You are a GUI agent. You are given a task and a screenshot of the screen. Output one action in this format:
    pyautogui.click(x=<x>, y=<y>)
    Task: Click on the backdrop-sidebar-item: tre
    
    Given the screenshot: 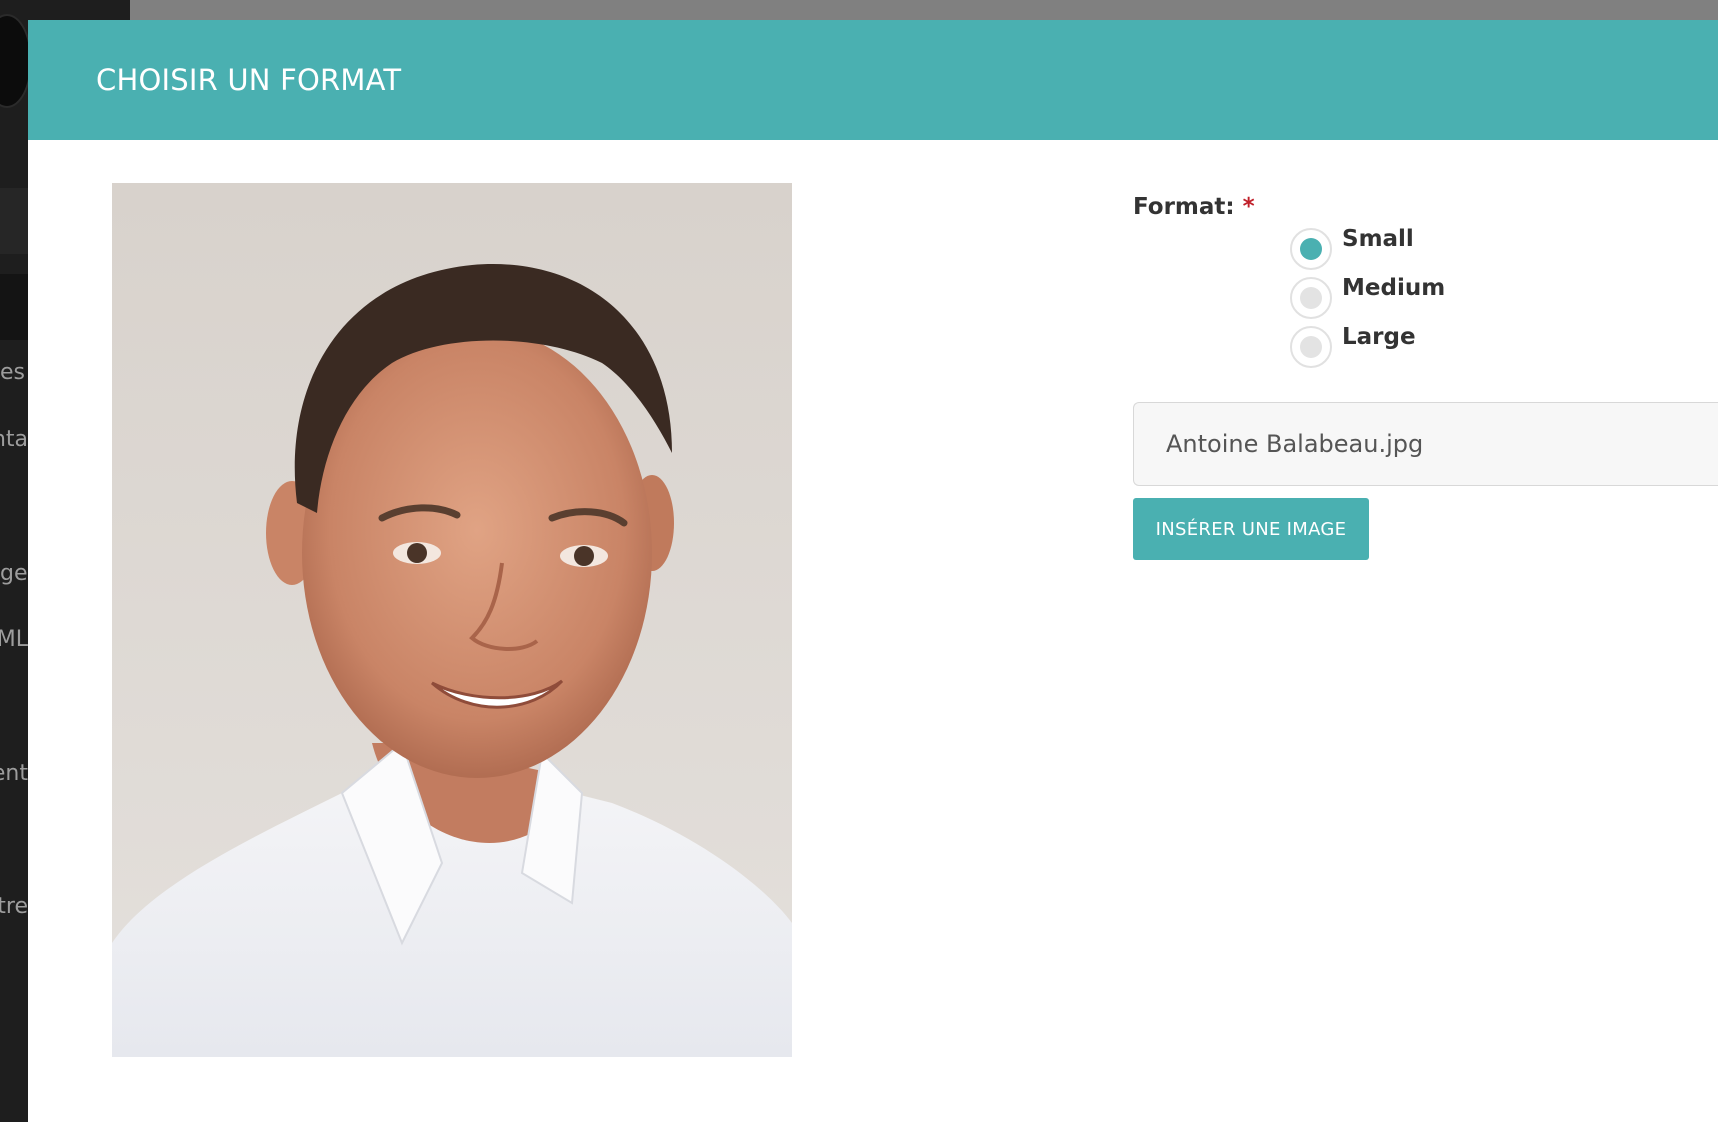 What is the action you would take?
    pyautogui.click(x=14, y=906)
    